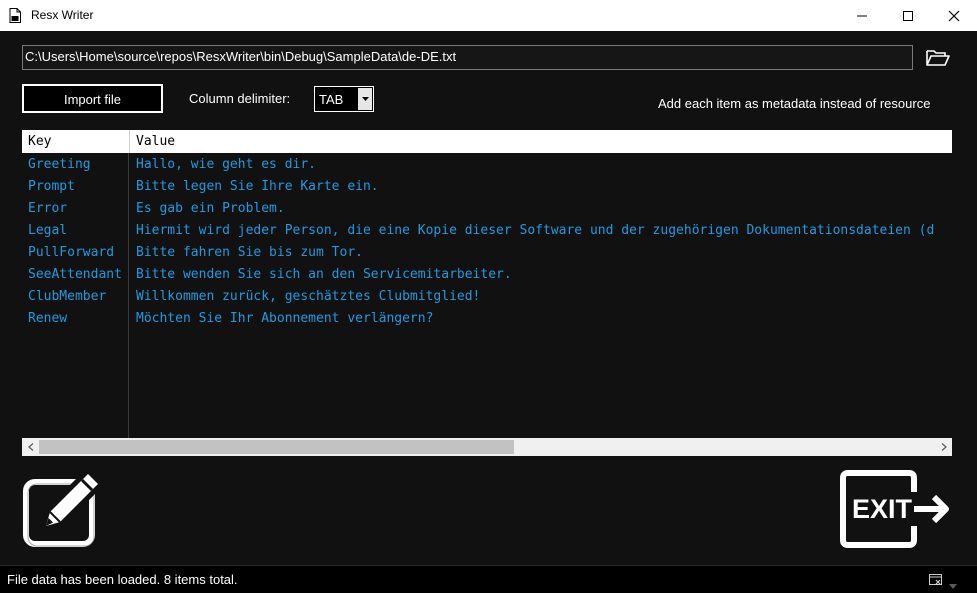  What do you see at coordinates (240, 98) in the screenshot?
I see `column-delimiter-label: Column delimiter:` at bounding box center [240, 98].